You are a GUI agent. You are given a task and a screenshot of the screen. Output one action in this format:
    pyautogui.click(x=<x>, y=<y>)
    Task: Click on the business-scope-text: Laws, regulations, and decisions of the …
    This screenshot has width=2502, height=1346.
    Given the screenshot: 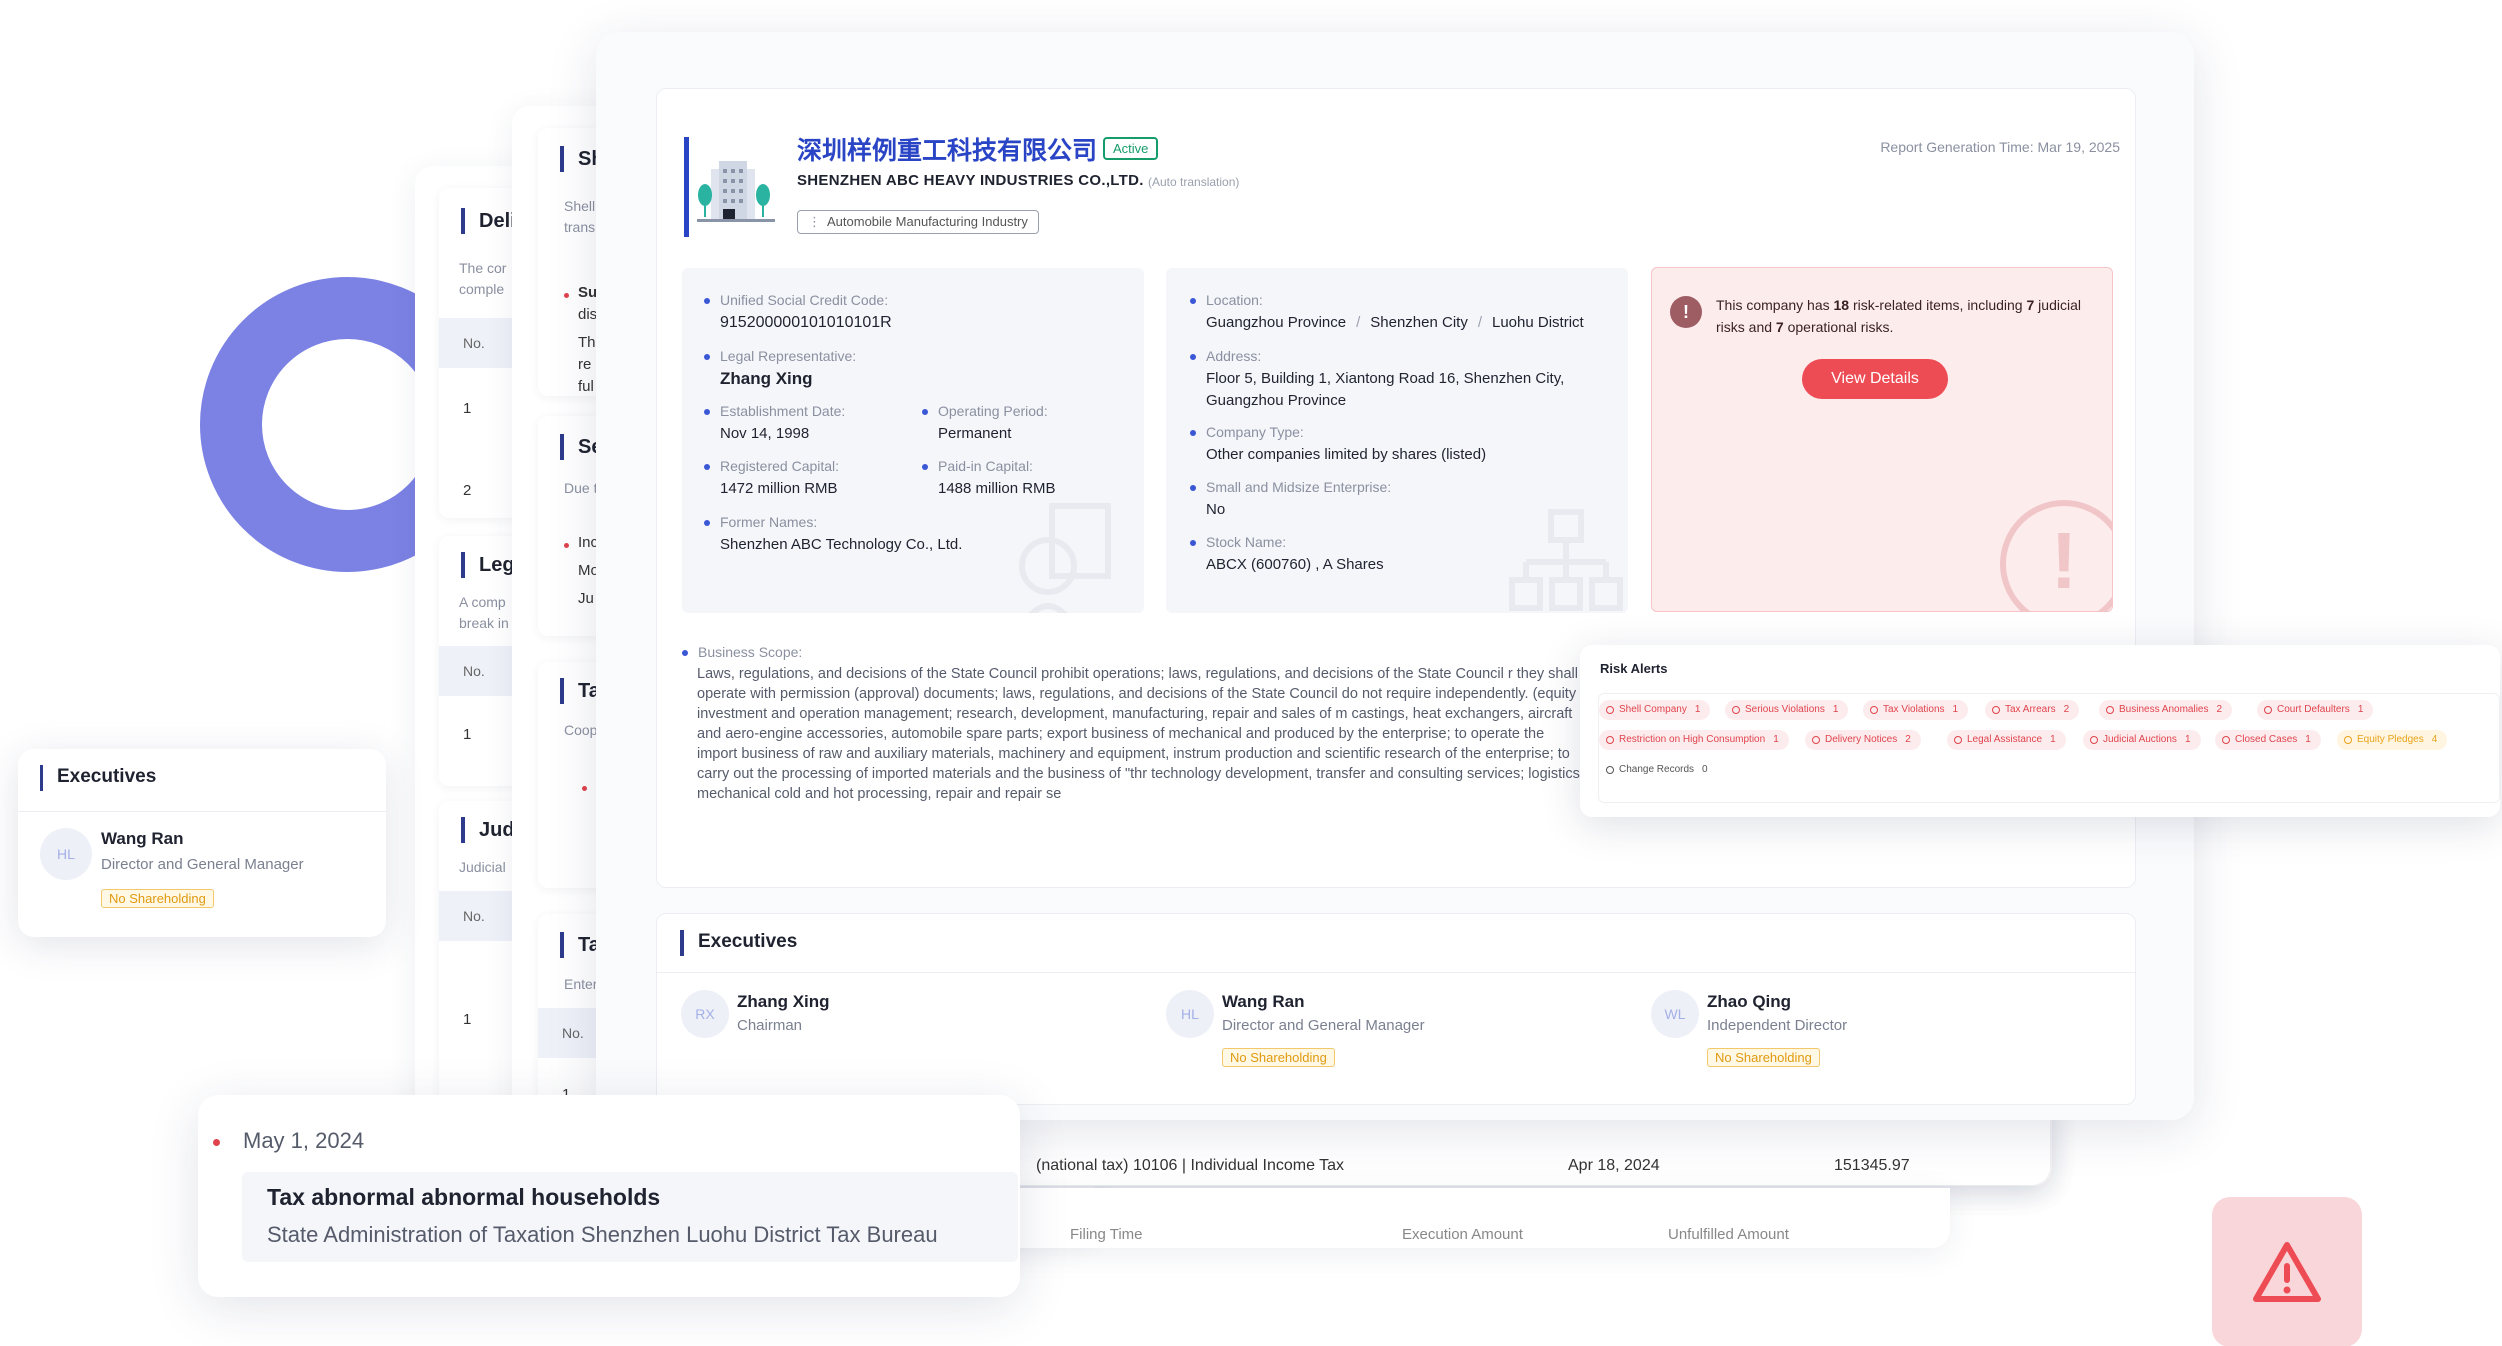 What is the action you would take?
    pyautogui.click(x=1140, y=734)
    